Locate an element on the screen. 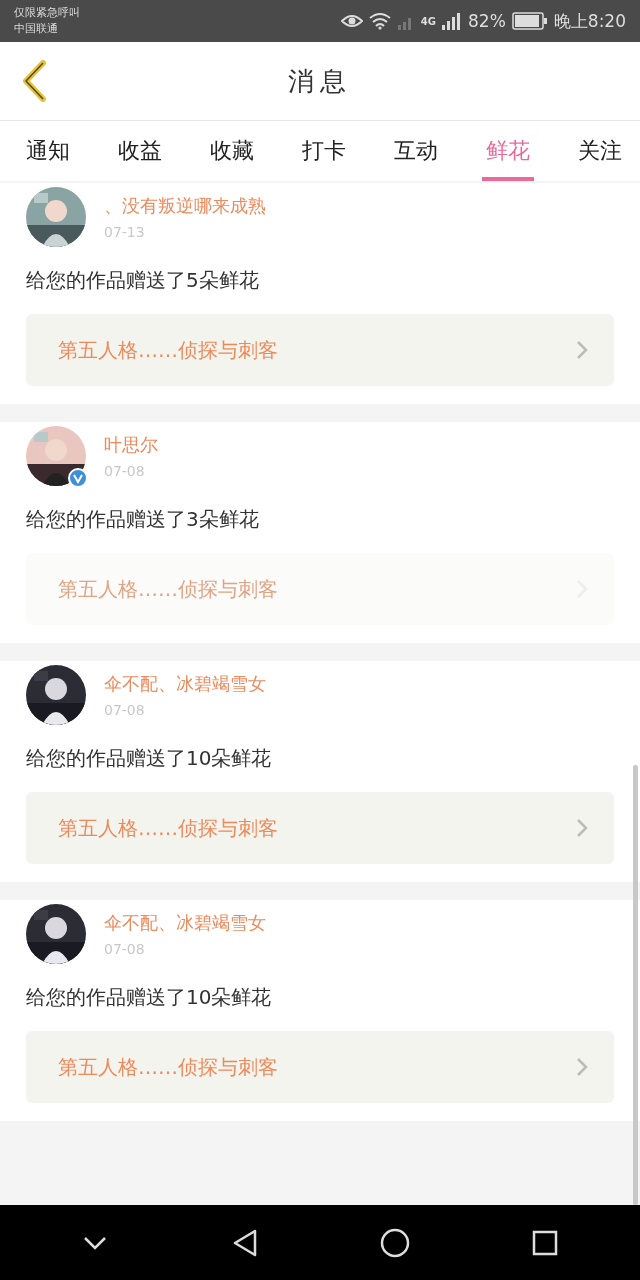 Image resolution: width=640 pixels, height=1280 pixels. battery-percent: 82% is located at coordinates (487, 21).